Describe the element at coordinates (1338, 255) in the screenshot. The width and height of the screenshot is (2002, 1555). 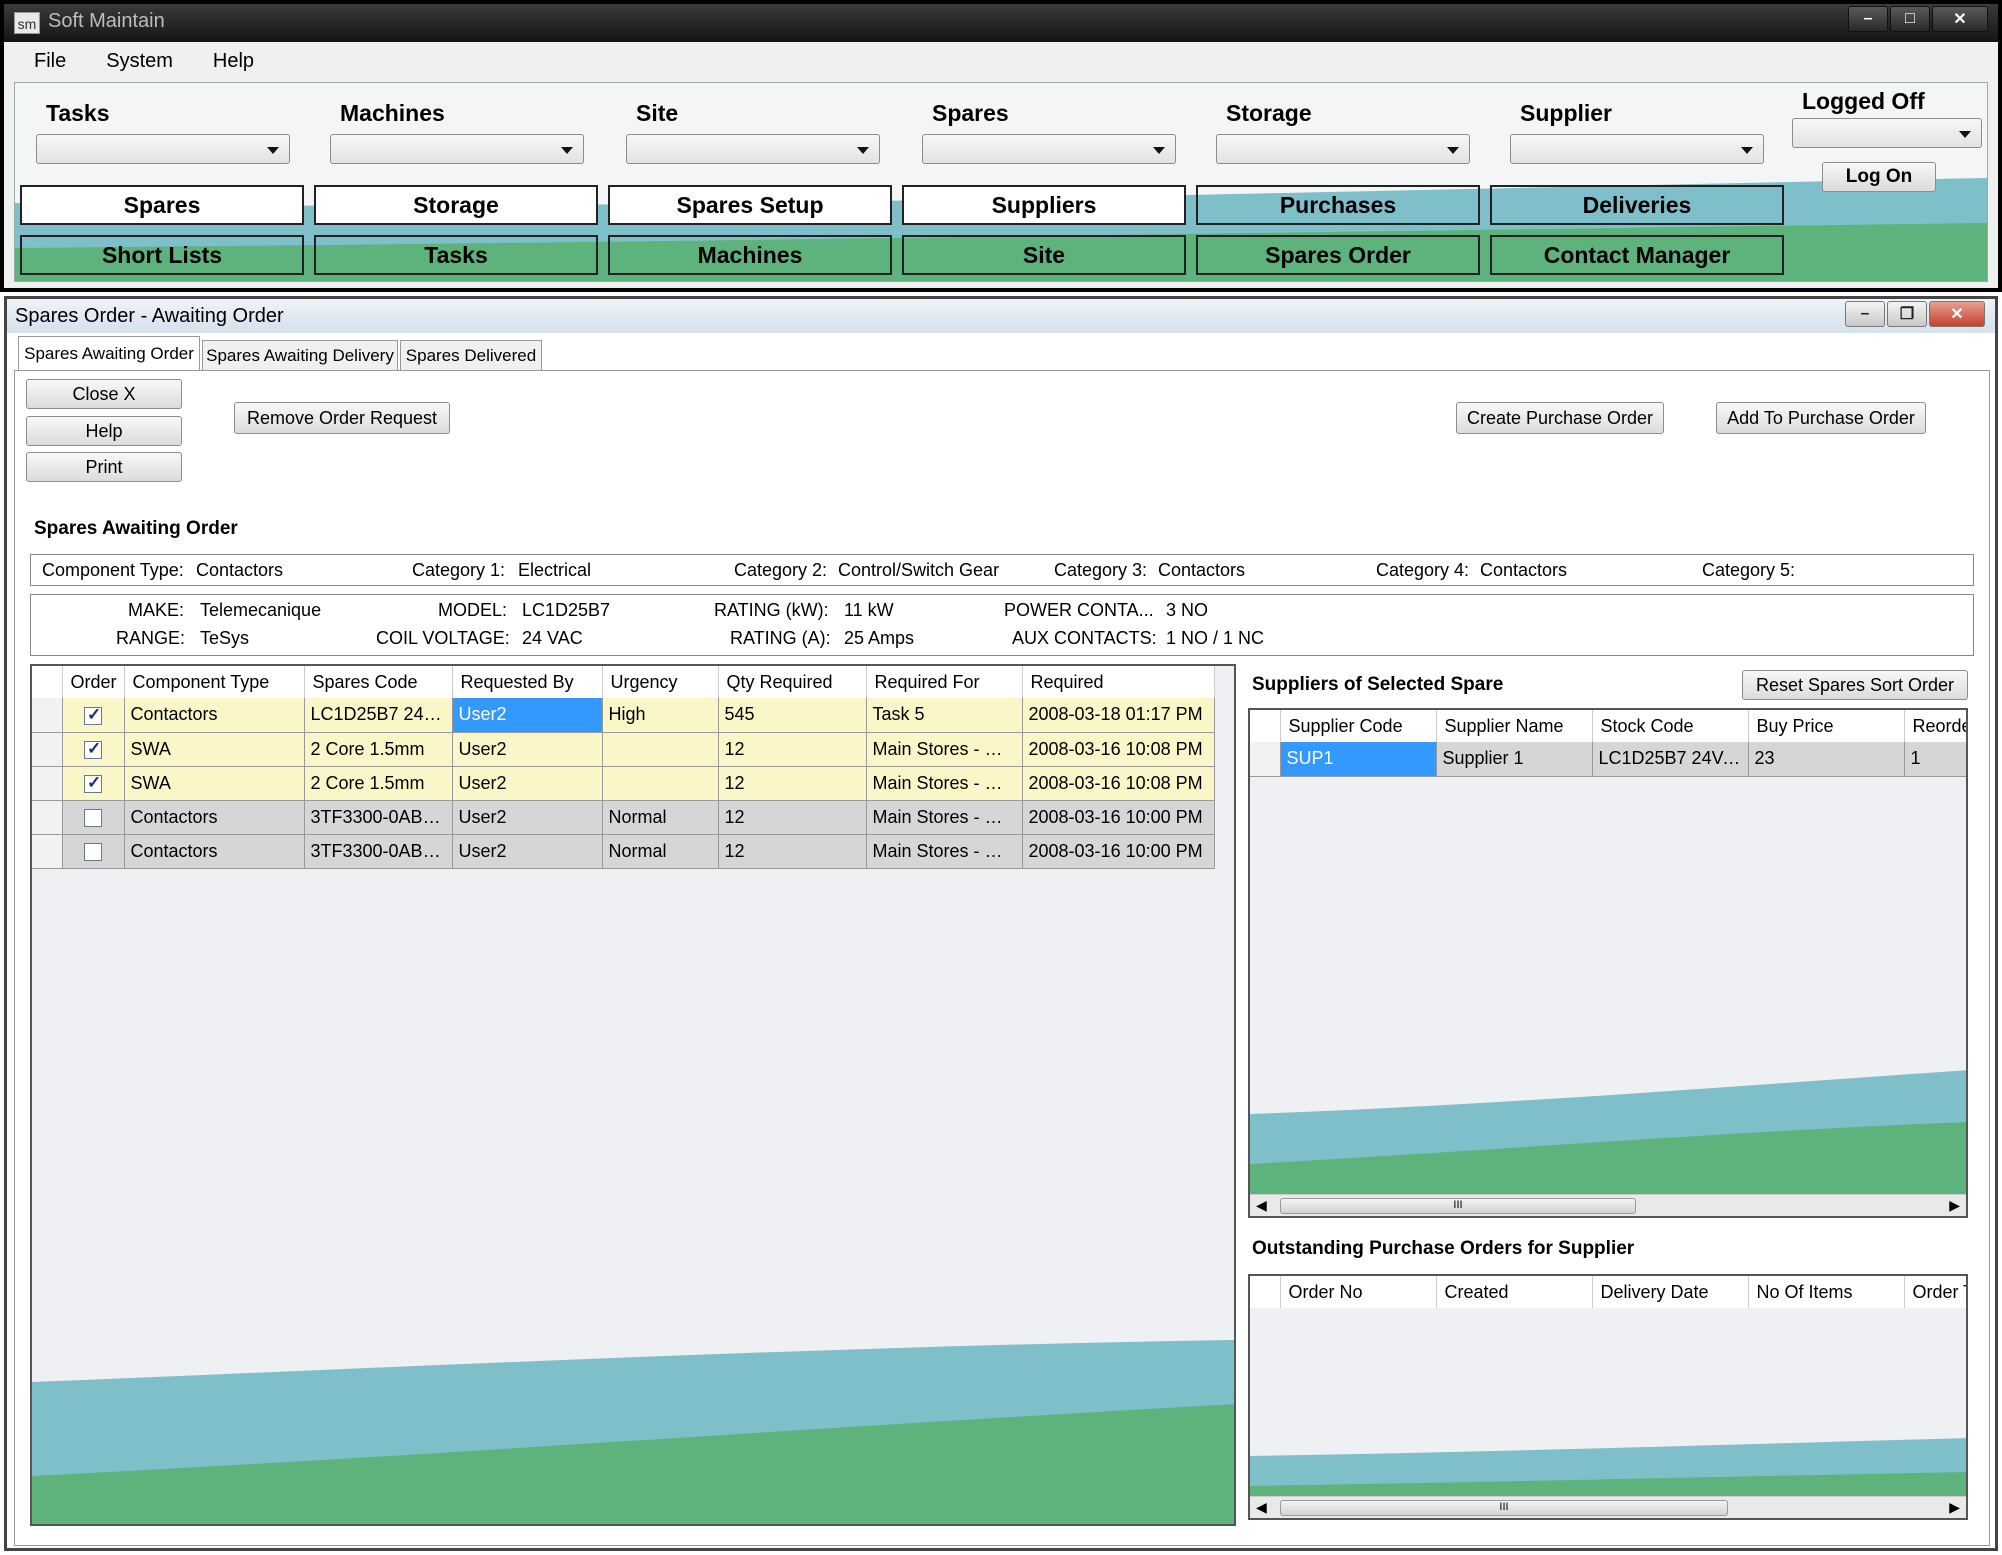
I see `nav-spares-order-button: Spares Order` at that location.